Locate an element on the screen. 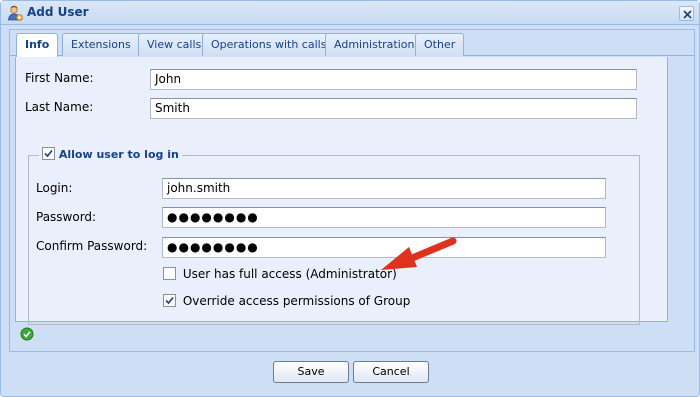  override-permissions-checkbox is located at coordinates (169, 300).